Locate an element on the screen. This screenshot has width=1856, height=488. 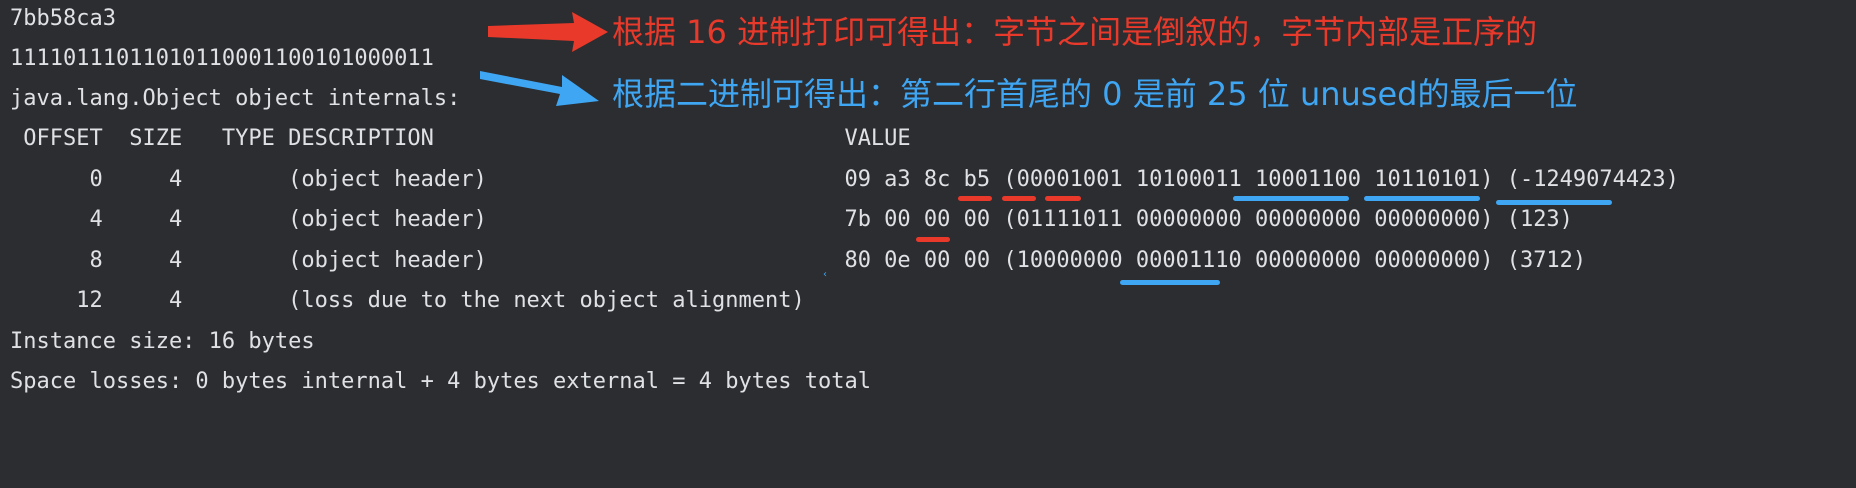
blue-annotation: 根据二进制可得出：第二行首尾的 0 是前 25 位 unused的最后一位 is located at coordinates (1095, 94).